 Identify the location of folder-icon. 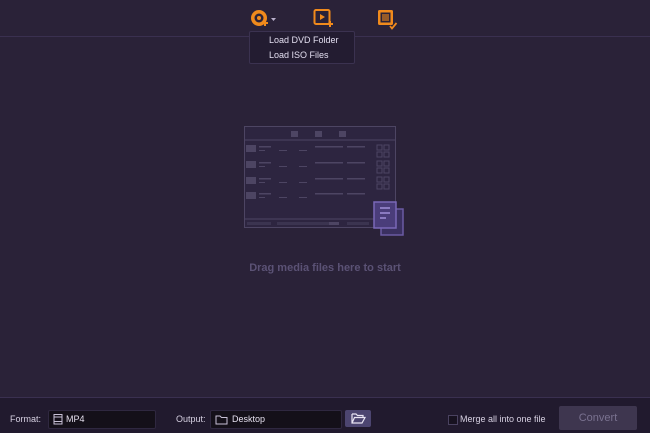
(221, 420).